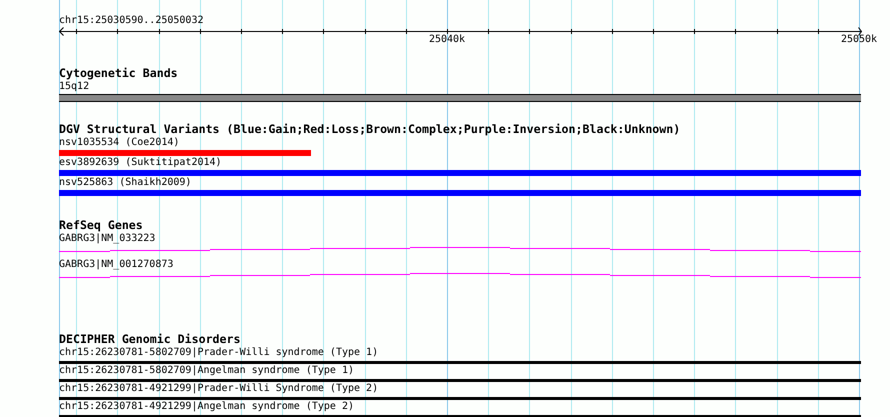 The width and height of the screenshot is (890, 417). What do you see at coordinates (369, 129) in the screenshot?
I see `track-title: DGV Structural Variants (Blue:Gain;Red:Loss;Brown:Complex;Purple:Inversion;Black:Unknown)` at bounding box center [369, 129].